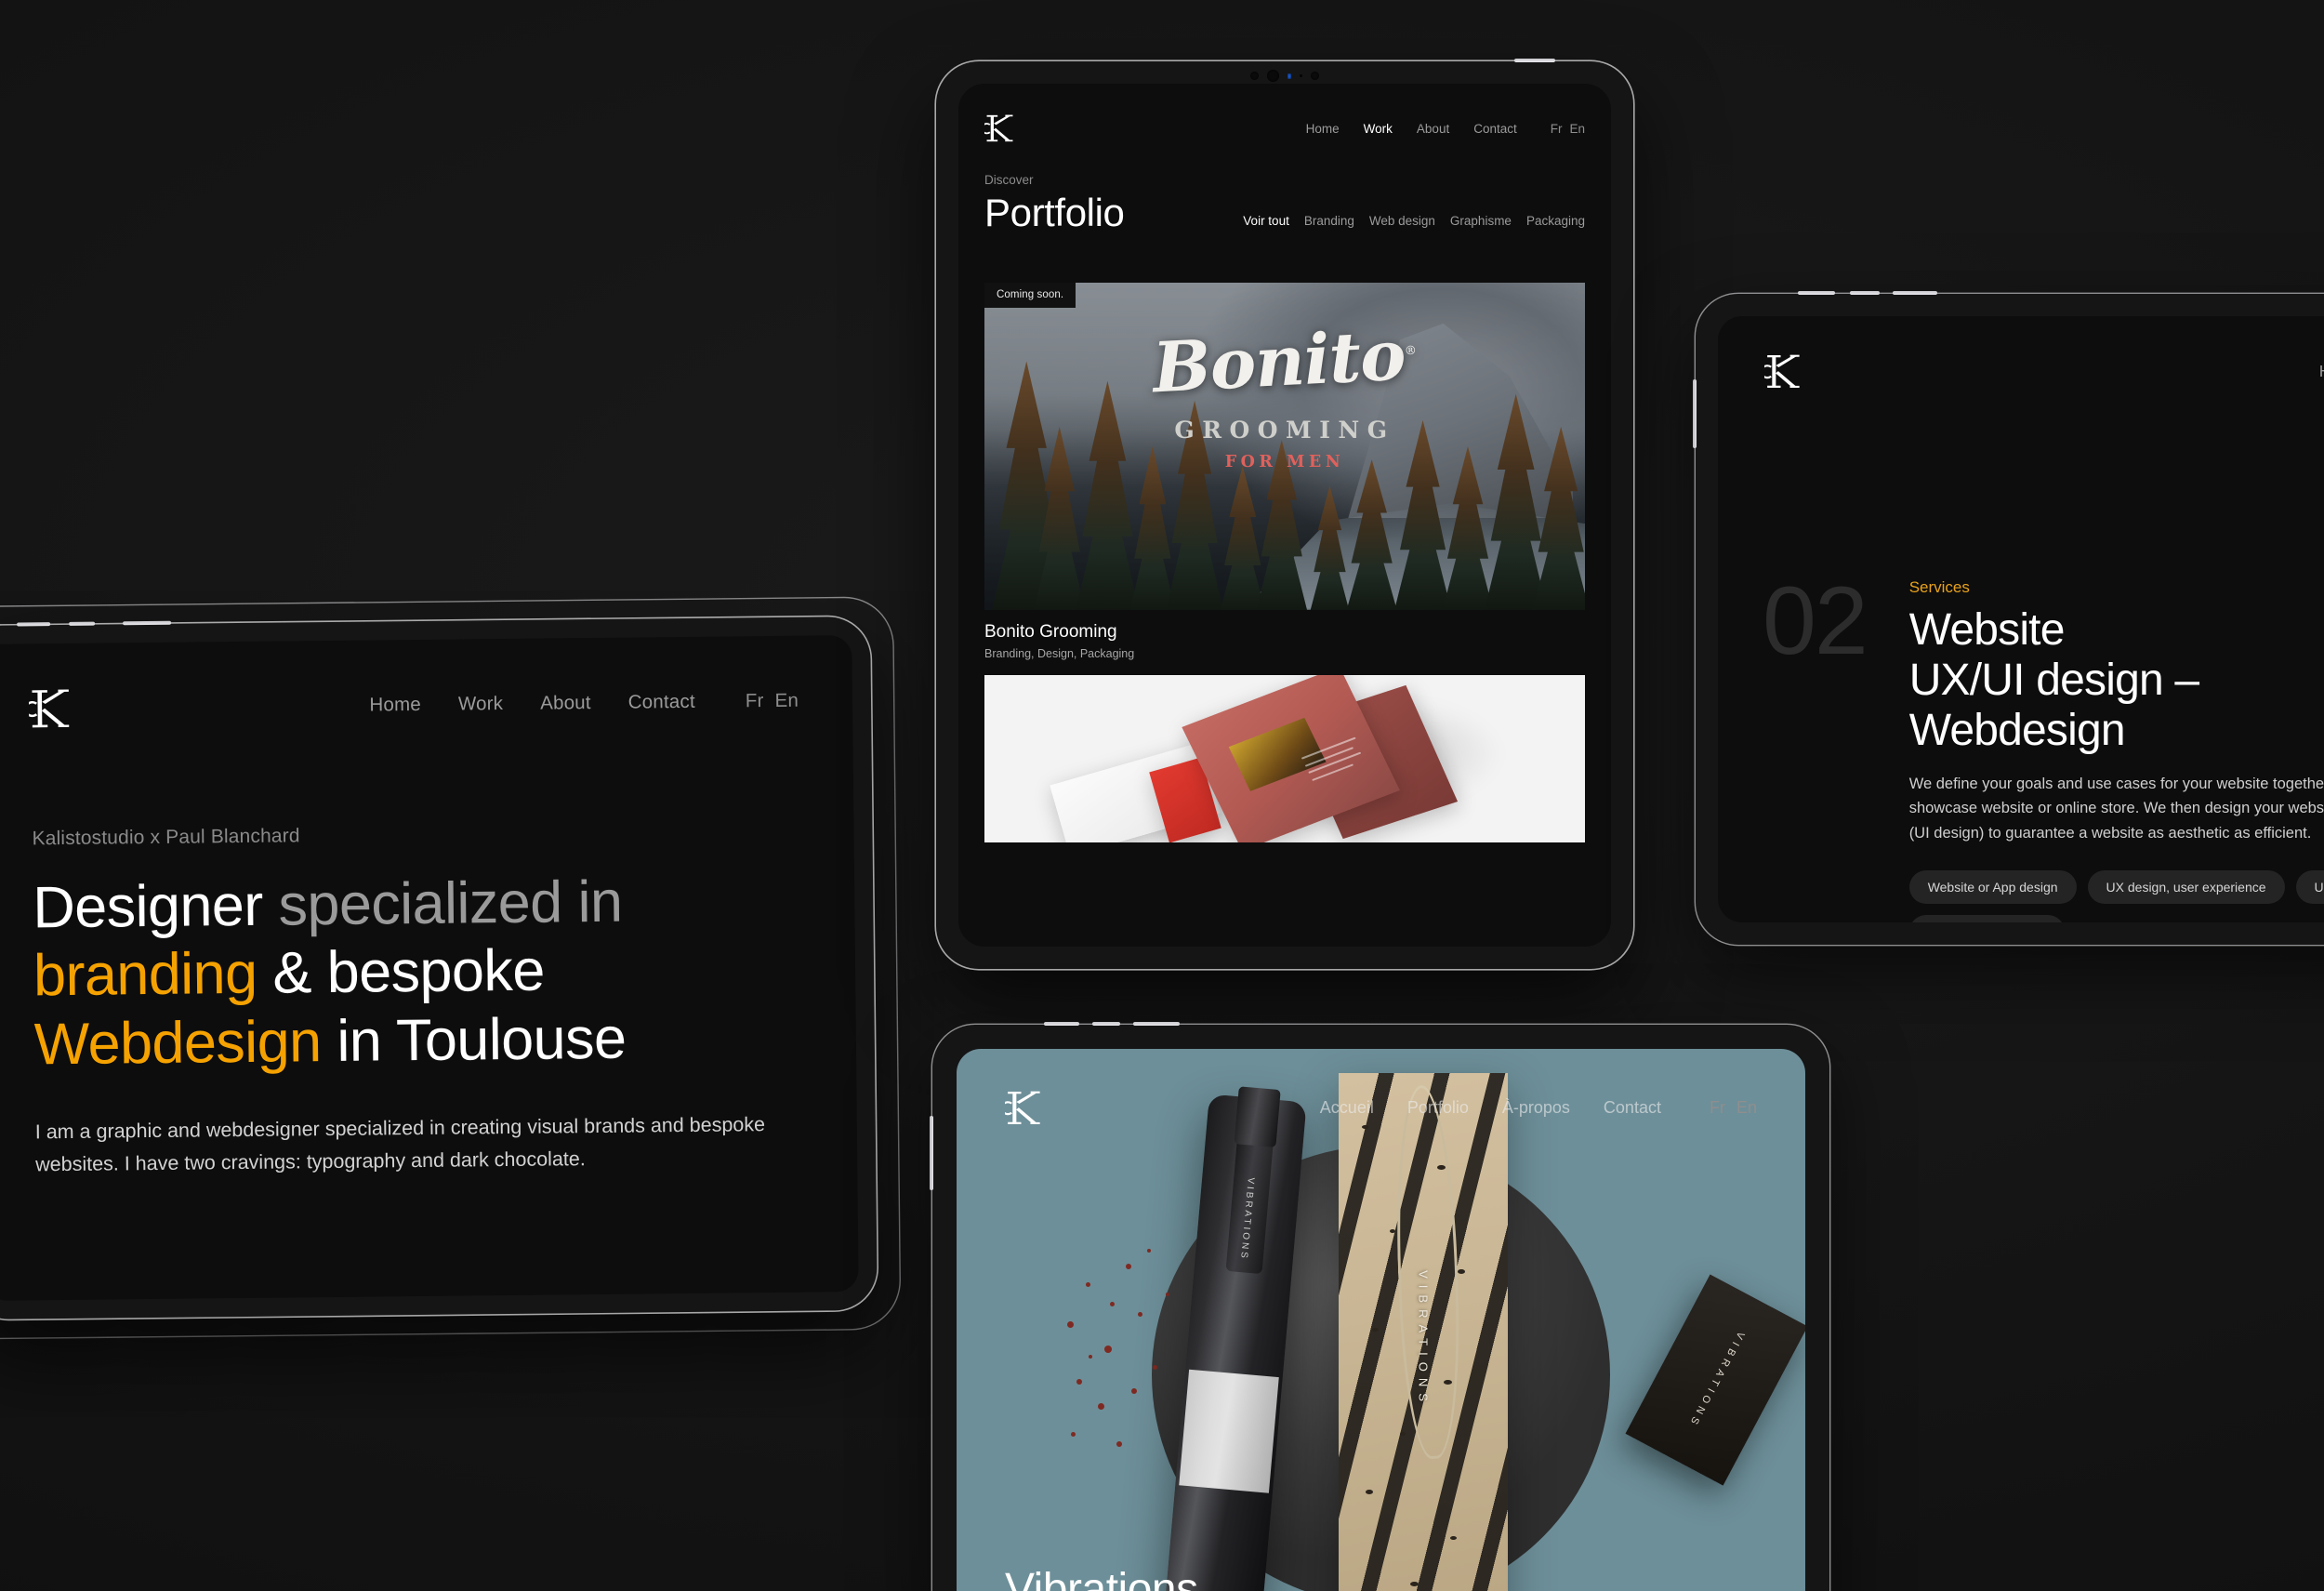 The width and height of the screenshot is (2324, 1591). Describe the element at coordinates (1402, 221) in the screenshot. I see `filter-web-design: Web design` at that location.